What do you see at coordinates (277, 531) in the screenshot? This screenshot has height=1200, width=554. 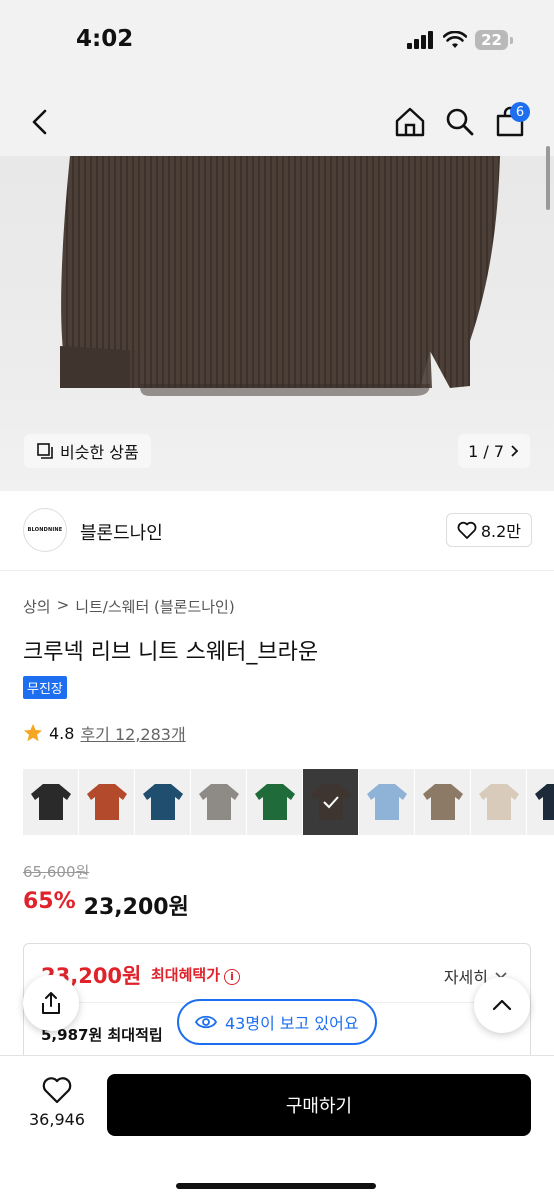 I see `brand-row: BLONDNINE 블론드나인 8.2만` at bounding box center [277, 531].